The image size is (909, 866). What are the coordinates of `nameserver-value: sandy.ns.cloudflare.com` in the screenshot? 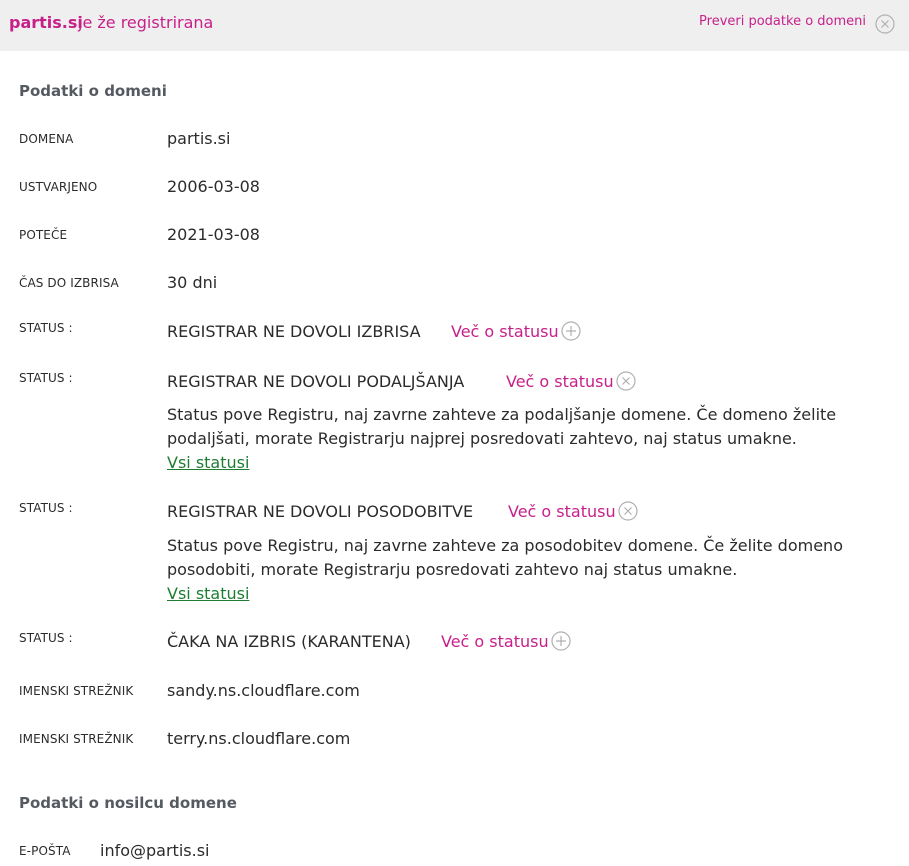 It's located at (263, 690).